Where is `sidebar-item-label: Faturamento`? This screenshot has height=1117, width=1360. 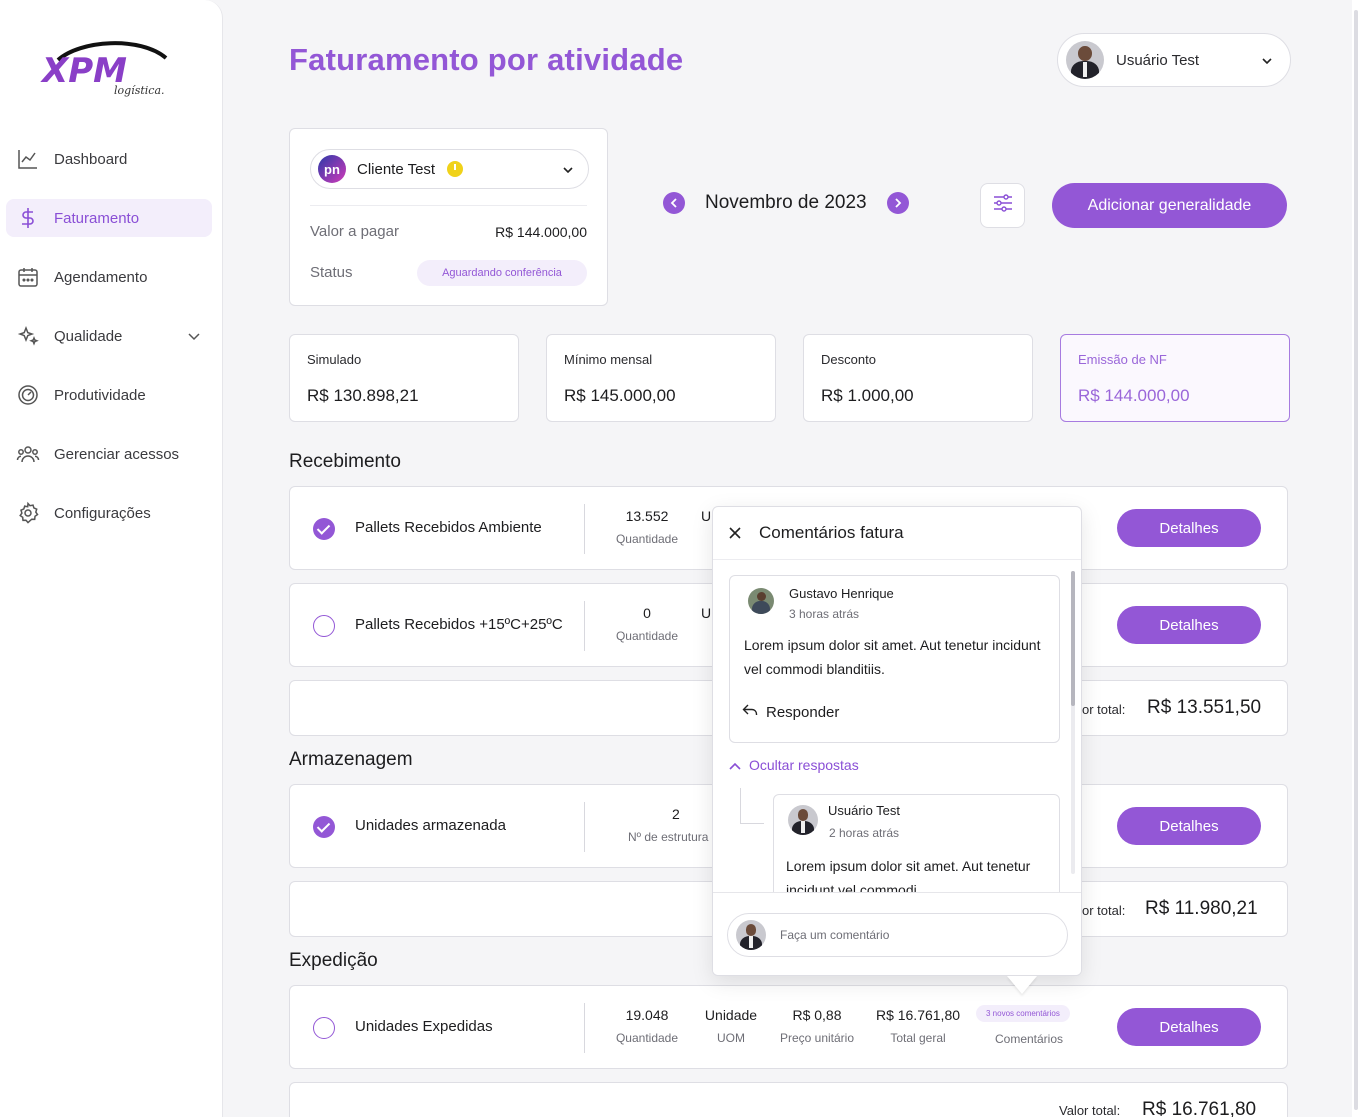 sidebar-item-label: Faturamento is located at coordinates (97, 218).